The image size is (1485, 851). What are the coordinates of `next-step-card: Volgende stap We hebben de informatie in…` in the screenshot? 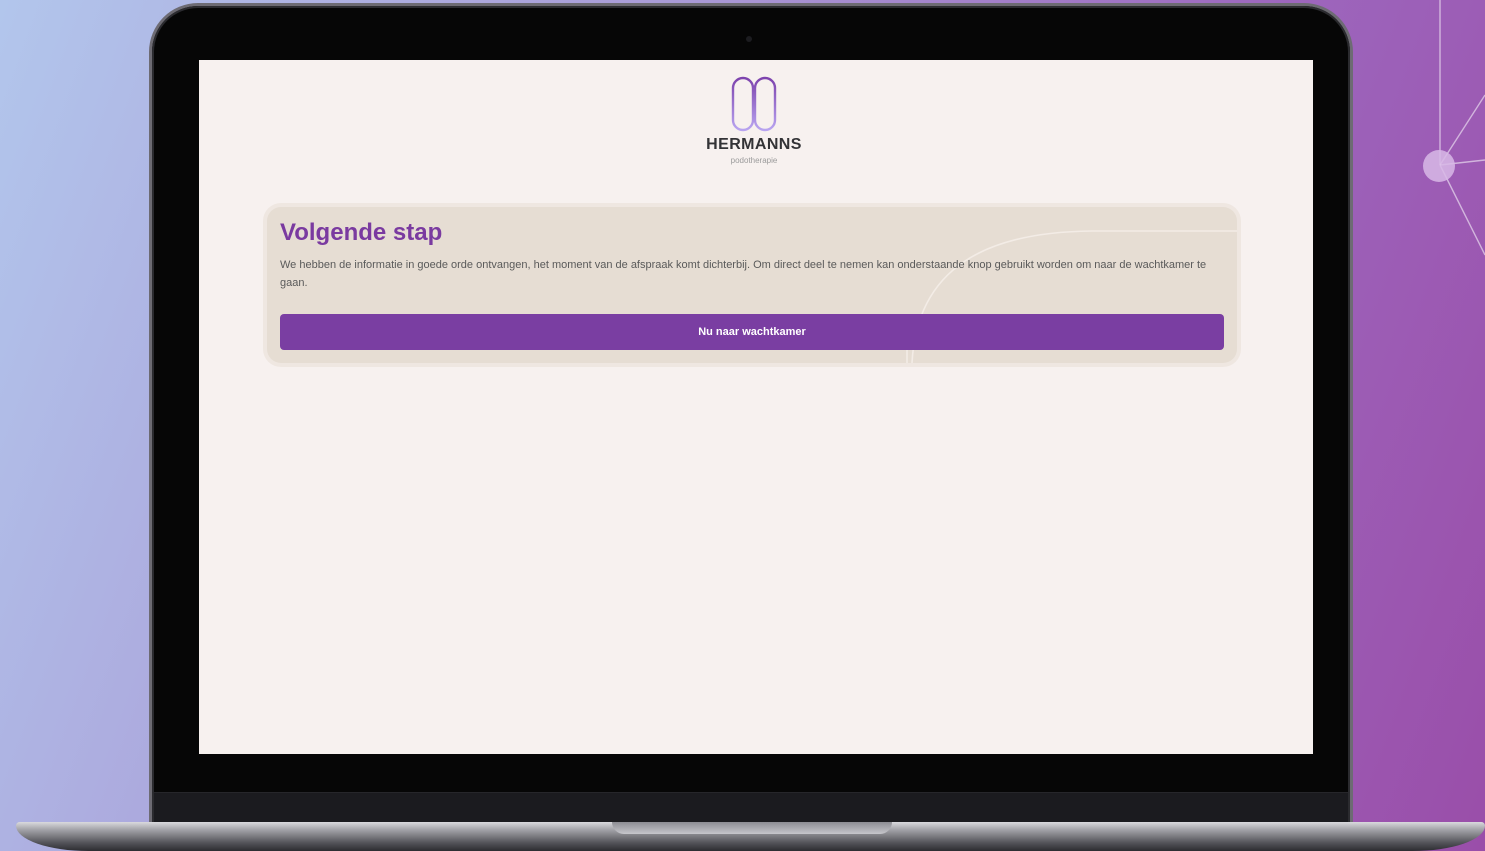 It's located at (752, 285).